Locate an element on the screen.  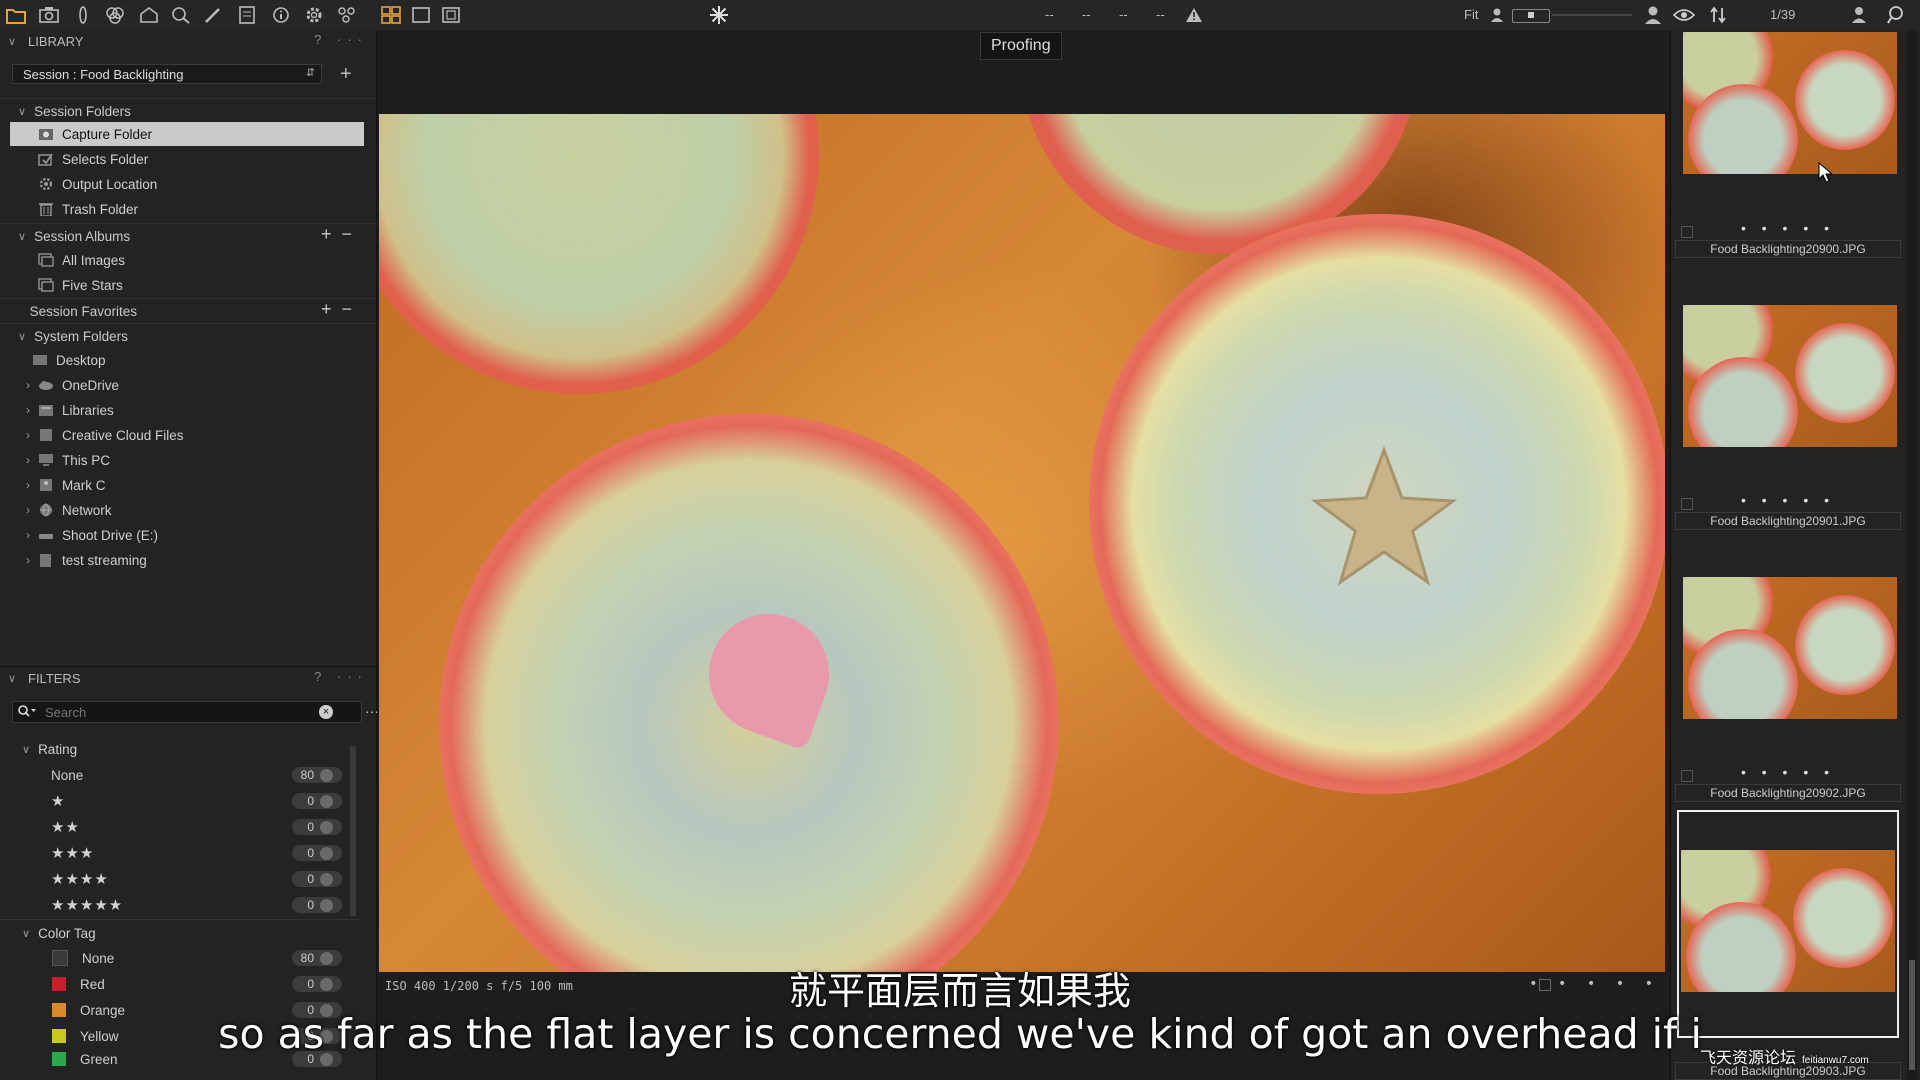
session-select: Session : Food Backlighting ⇵ is located at coordinates (167, 74).